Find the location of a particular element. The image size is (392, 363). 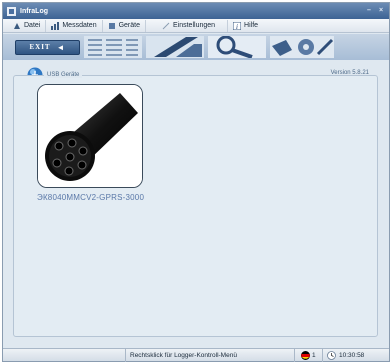

app-icon is located at coordinates (11, 11).